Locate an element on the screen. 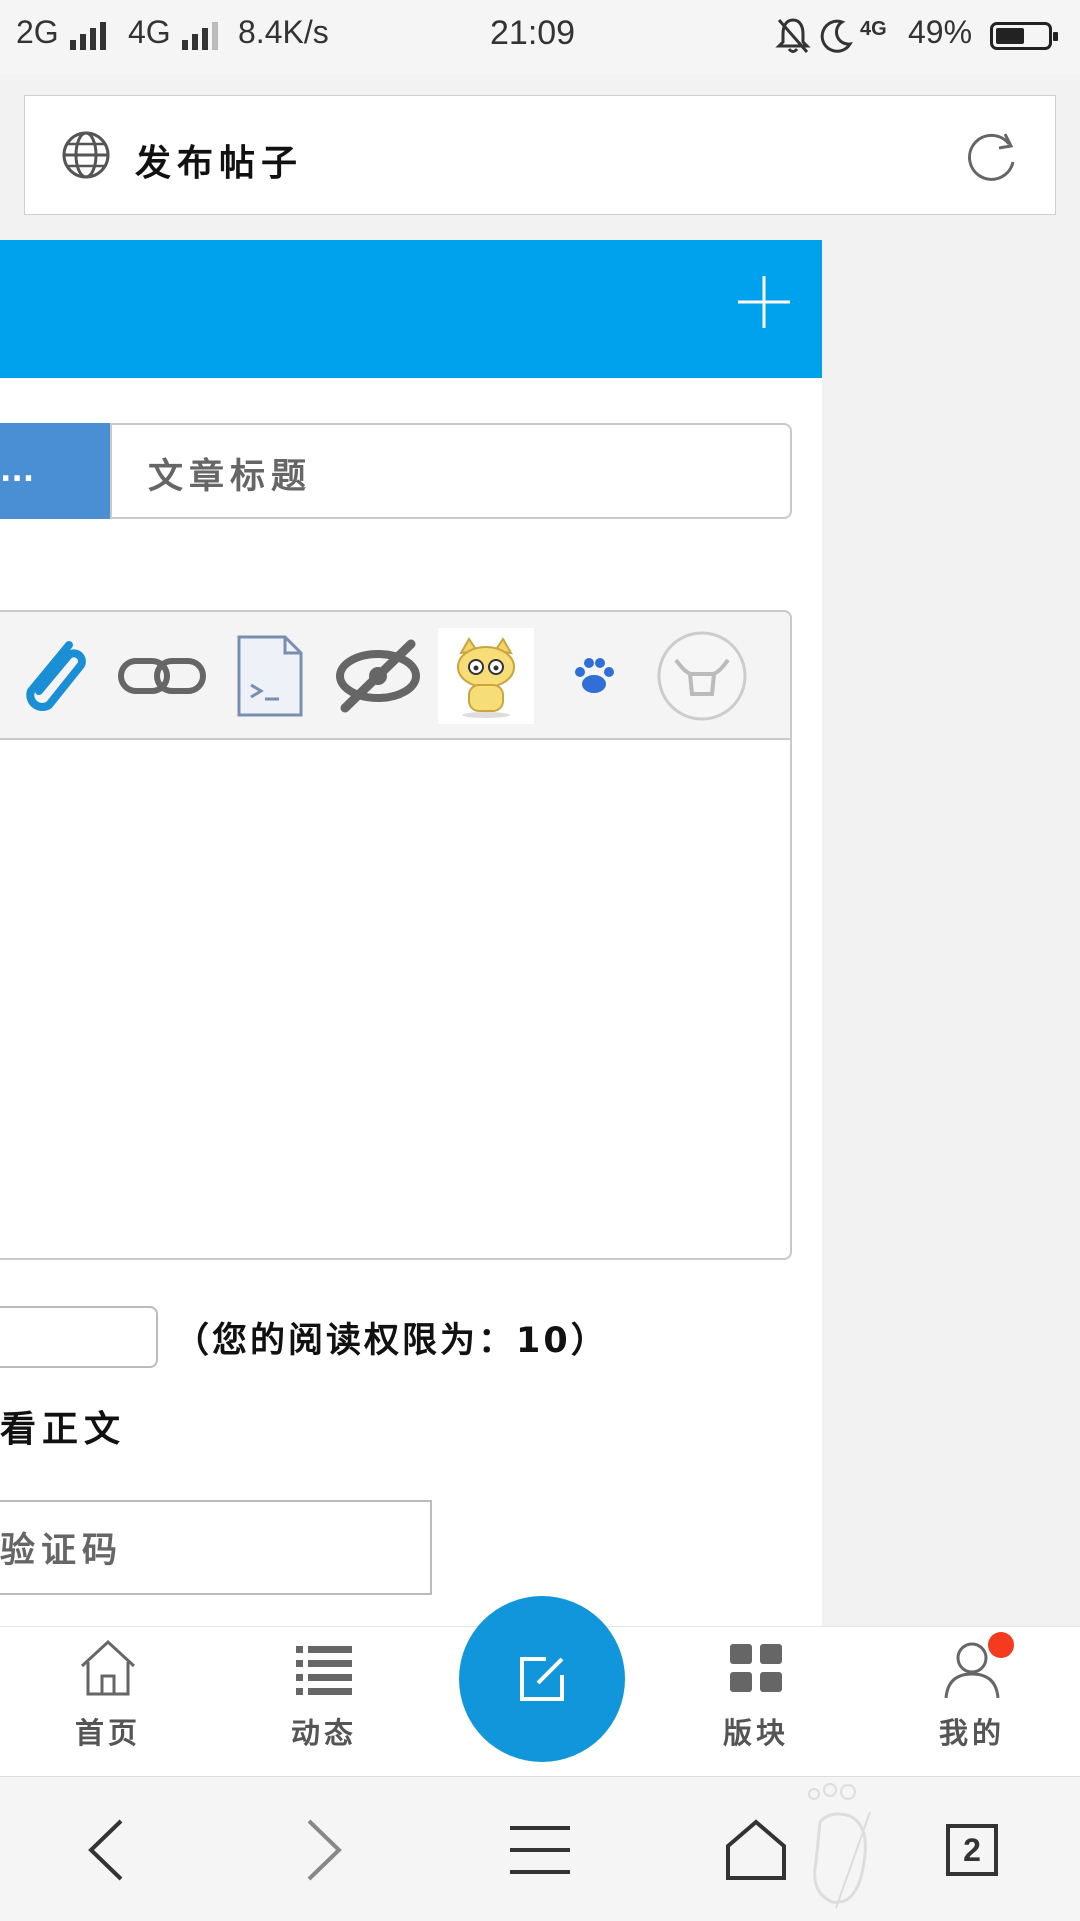 The width and height of the screenshot is (1080, 1921). title-placeholder: 文章标题 is located at coordinates (230, 477).